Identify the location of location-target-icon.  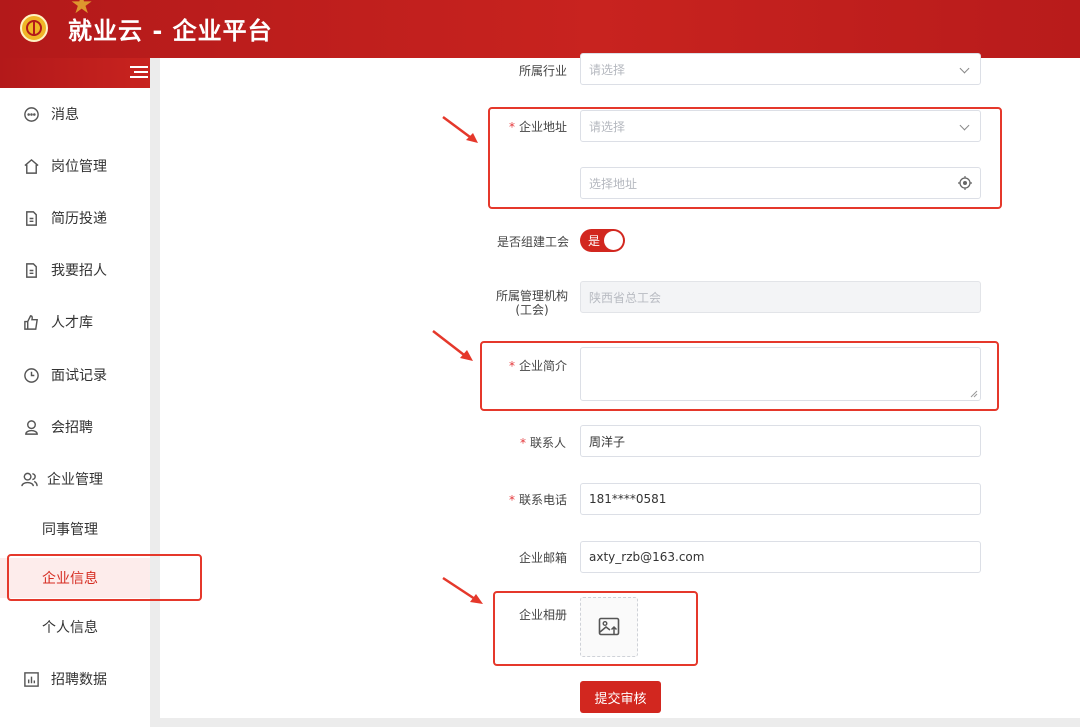
(965, 183).